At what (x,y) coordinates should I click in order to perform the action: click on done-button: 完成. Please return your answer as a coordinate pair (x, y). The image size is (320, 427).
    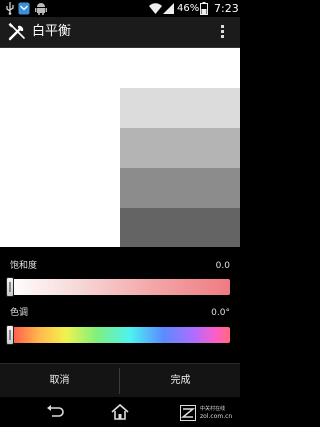
    Looking at the image, I should click on (180, 381).